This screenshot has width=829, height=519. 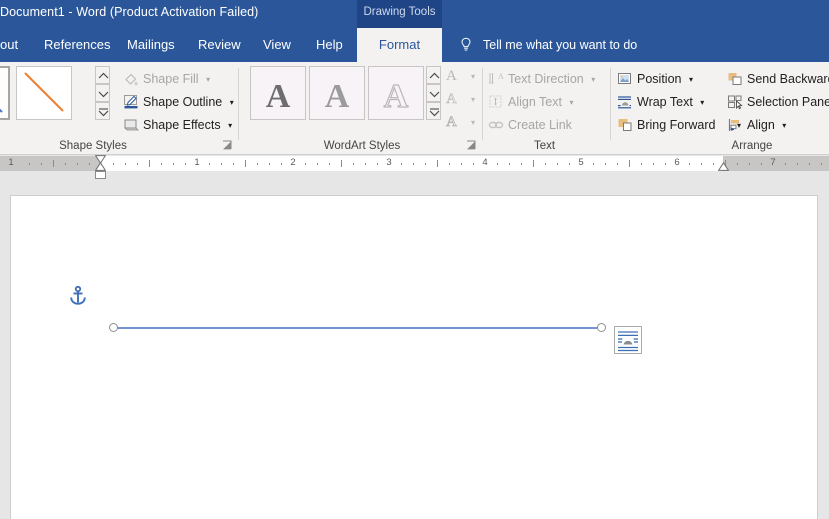 I want to click on contextual-tab-group-label: Drawing Tools, so click(x=399, y=12).